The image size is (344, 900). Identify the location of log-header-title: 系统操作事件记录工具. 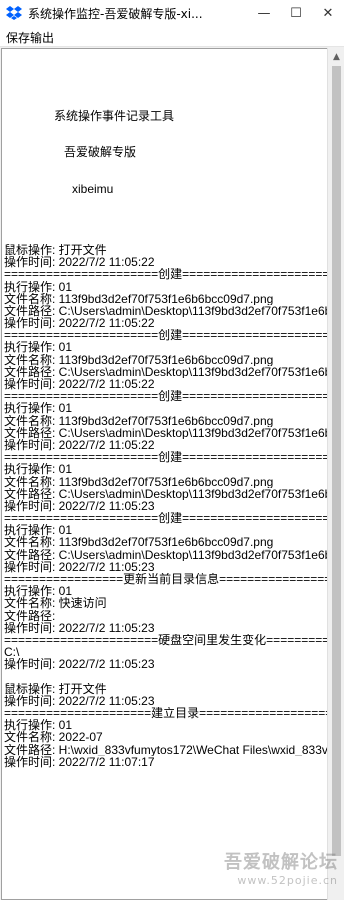
(114, 115).